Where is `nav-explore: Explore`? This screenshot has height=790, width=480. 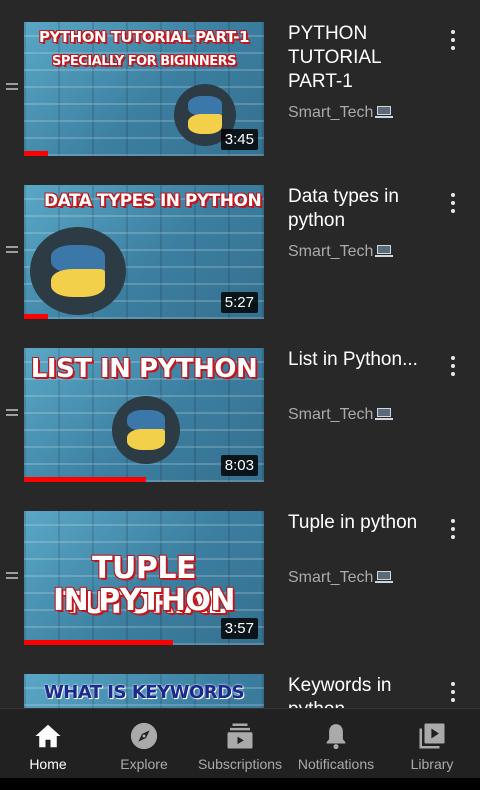 nav-explore: Explore is located at coordinates (144, 743).